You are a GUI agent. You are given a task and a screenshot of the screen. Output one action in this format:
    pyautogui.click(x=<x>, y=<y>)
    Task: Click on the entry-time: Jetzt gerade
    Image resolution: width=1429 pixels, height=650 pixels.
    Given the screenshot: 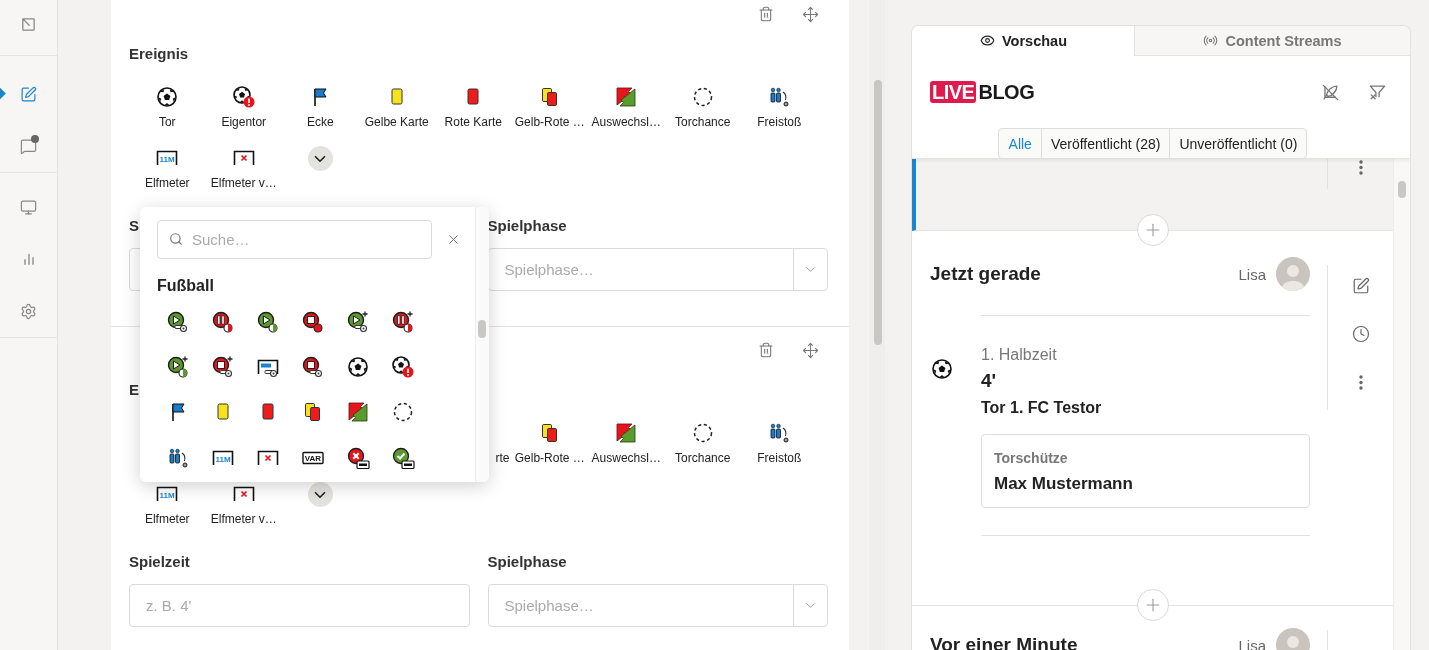 What is the action you would take?
    pyautogui.click(x=986, y=274)
    